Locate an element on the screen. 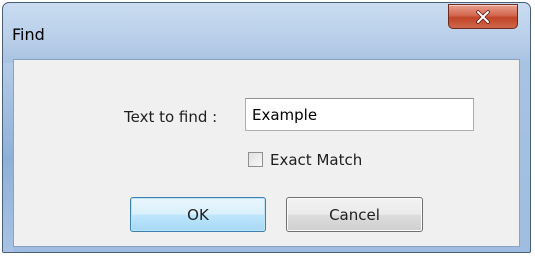  window-title: Find is located at coordinates (28, 34).